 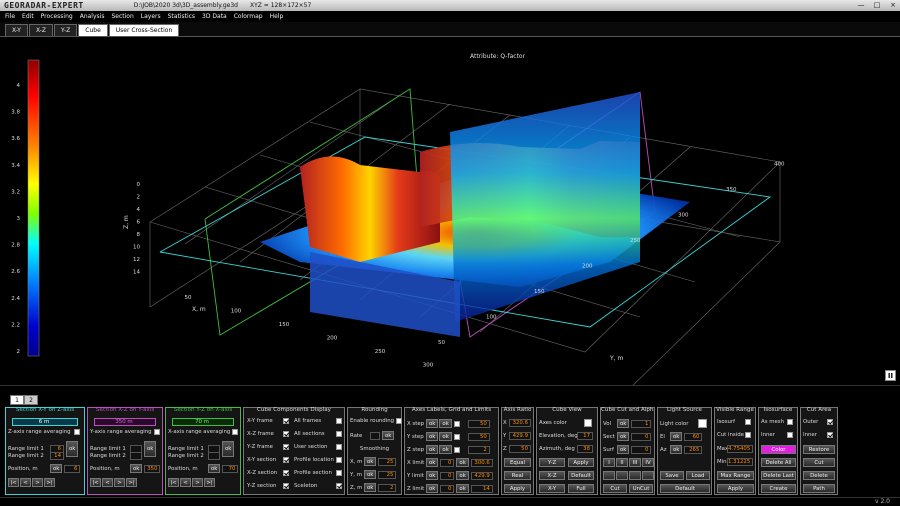 What do you see at coordinates (588, 423) in the screenshot?
I see `axes-color-swatch` at bounding box center [588, 423].